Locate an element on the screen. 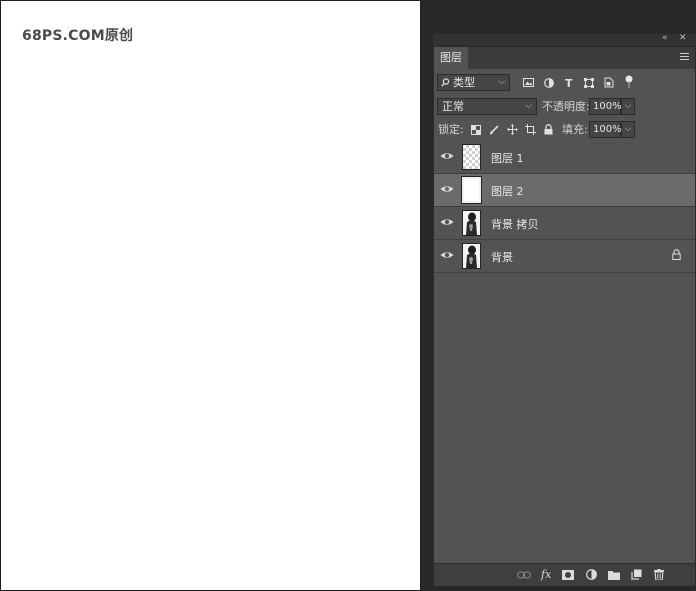 This screenshot has height=591, width=696. layer-list: 图层 1 图层 2 背景 拷贝 背景 is located at coordinates (564, 207).